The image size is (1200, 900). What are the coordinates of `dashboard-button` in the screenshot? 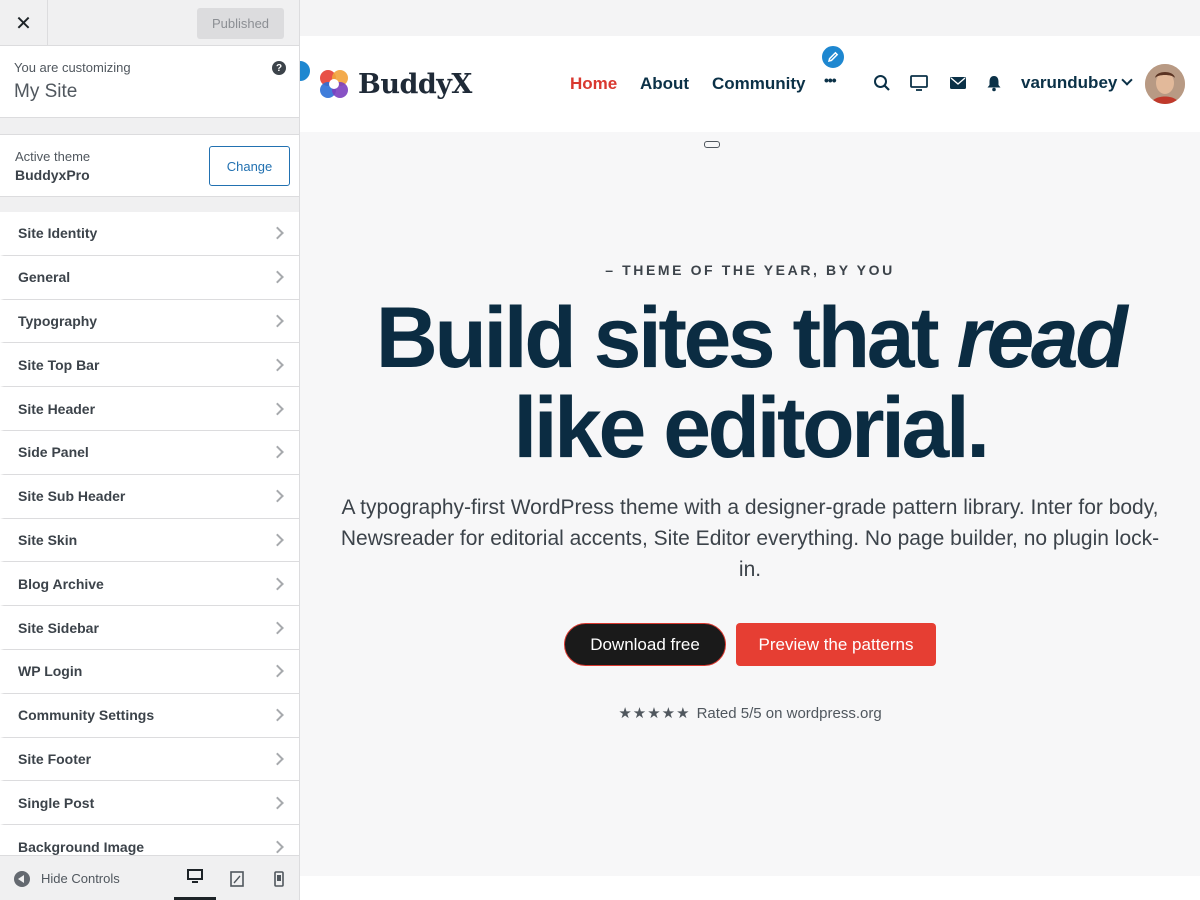 It's located at (919, 83).